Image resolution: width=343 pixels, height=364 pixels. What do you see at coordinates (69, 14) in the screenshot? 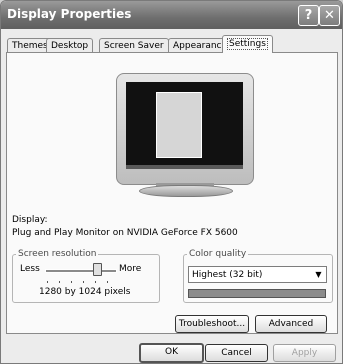
I see `window-title: Display Properties` at bounding box center [69, 14].